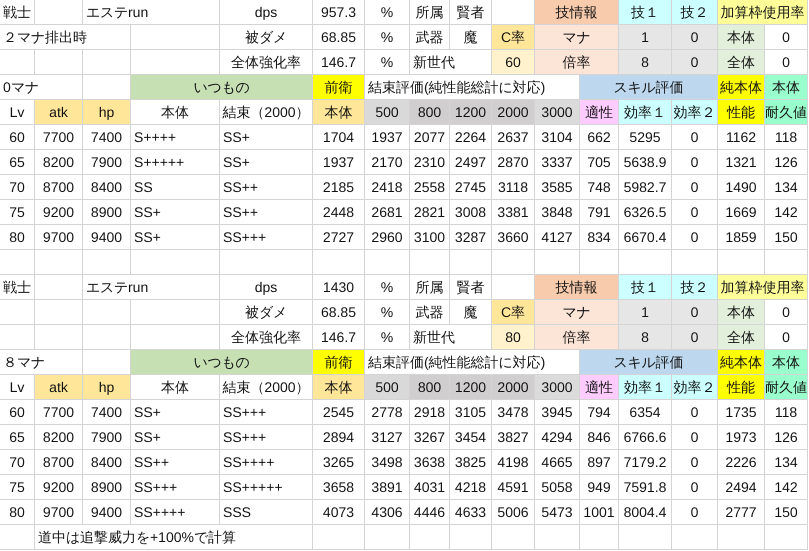 Image resolution: width=809 pixels, height=551 pixels. I want to click on section-header: 技情報, so click(577, 287).